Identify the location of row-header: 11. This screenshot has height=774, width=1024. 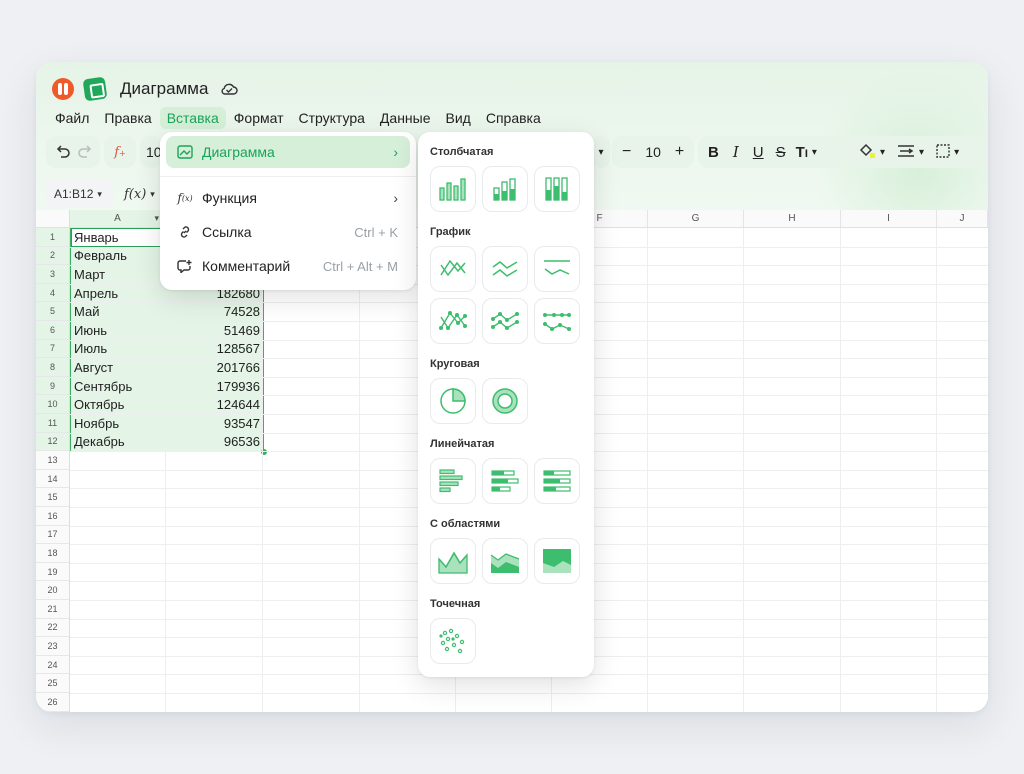
(53, 423).